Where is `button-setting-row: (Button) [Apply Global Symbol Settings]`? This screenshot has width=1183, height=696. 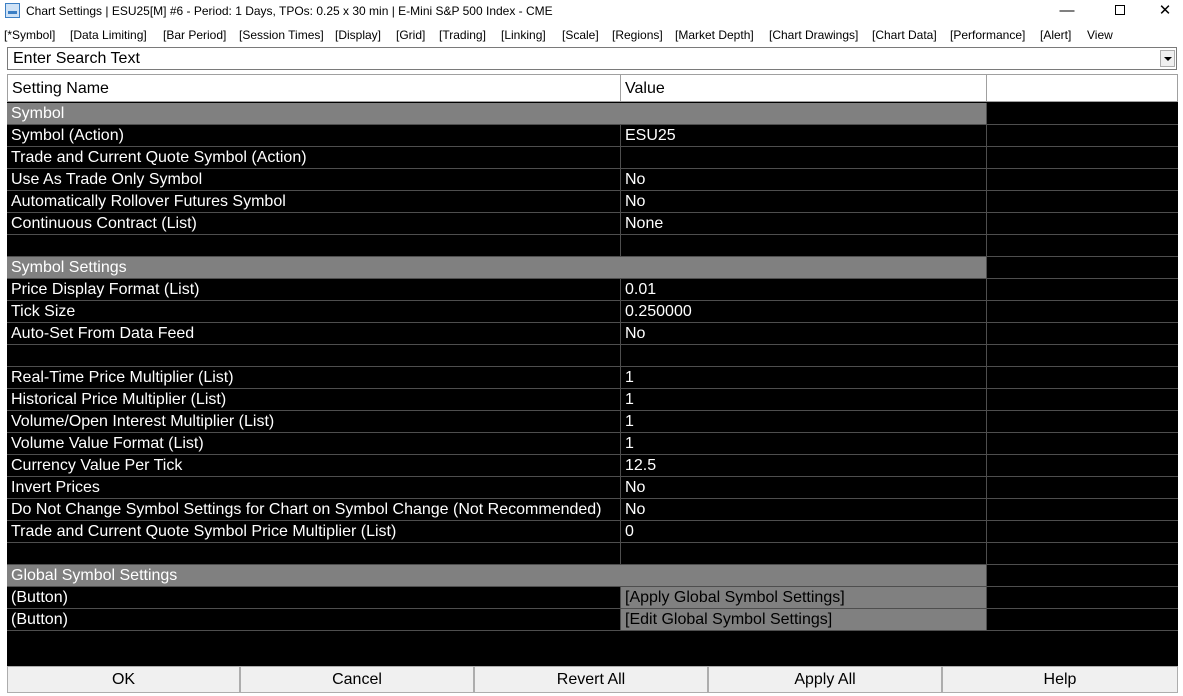 button-setting-row: (Button) [Apply Global Symbol Settings] is located at coordinates (592, 598).